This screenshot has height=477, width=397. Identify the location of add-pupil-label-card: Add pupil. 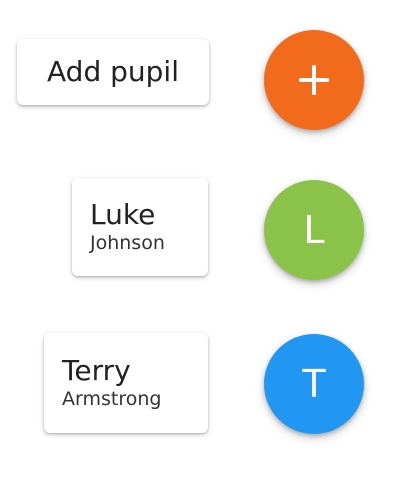
(113, 72).